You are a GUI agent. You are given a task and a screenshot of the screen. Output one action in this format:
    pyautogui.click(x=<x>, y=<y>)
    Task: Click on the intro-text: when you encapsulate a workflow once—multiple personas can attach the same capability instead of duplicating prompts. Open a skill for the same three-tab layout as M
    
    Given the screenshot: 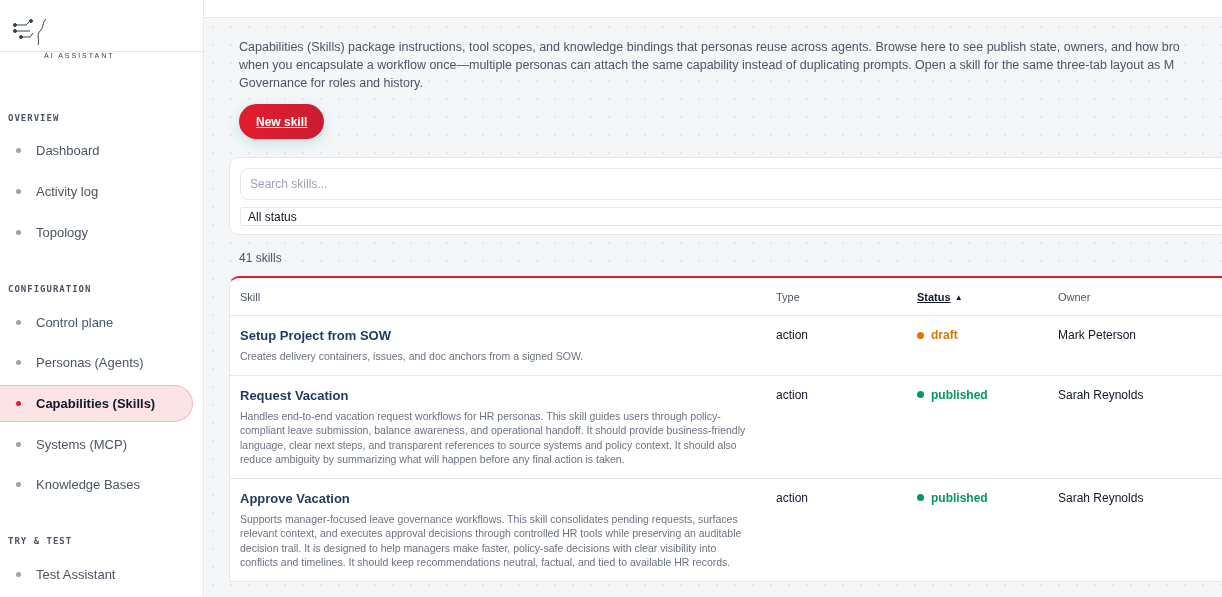 What is the action you would take?
    pyautogui.click(x=707, y=65)
    